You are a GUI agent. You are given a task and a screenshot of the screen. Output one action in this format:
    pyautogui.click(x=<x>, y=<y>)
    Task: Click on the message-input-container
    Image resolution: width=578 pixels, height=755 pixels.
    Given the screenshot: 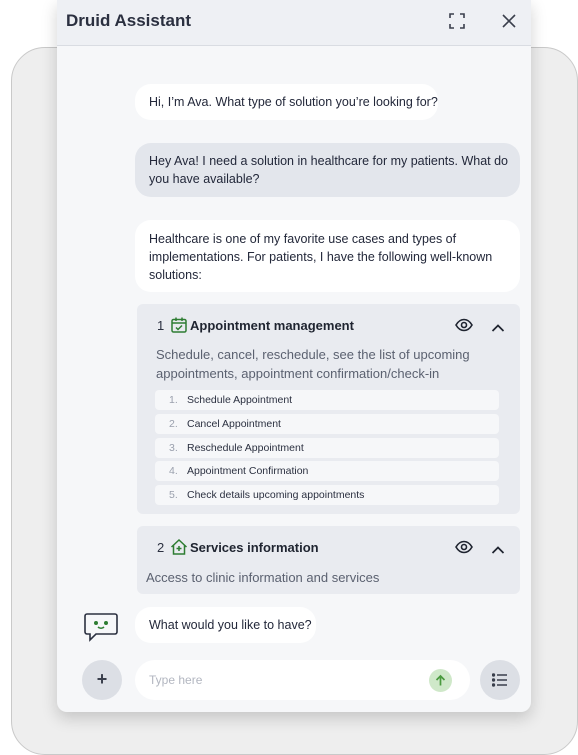 What is the action you would take?
    pyautogui.click(x=302, y=680)
    